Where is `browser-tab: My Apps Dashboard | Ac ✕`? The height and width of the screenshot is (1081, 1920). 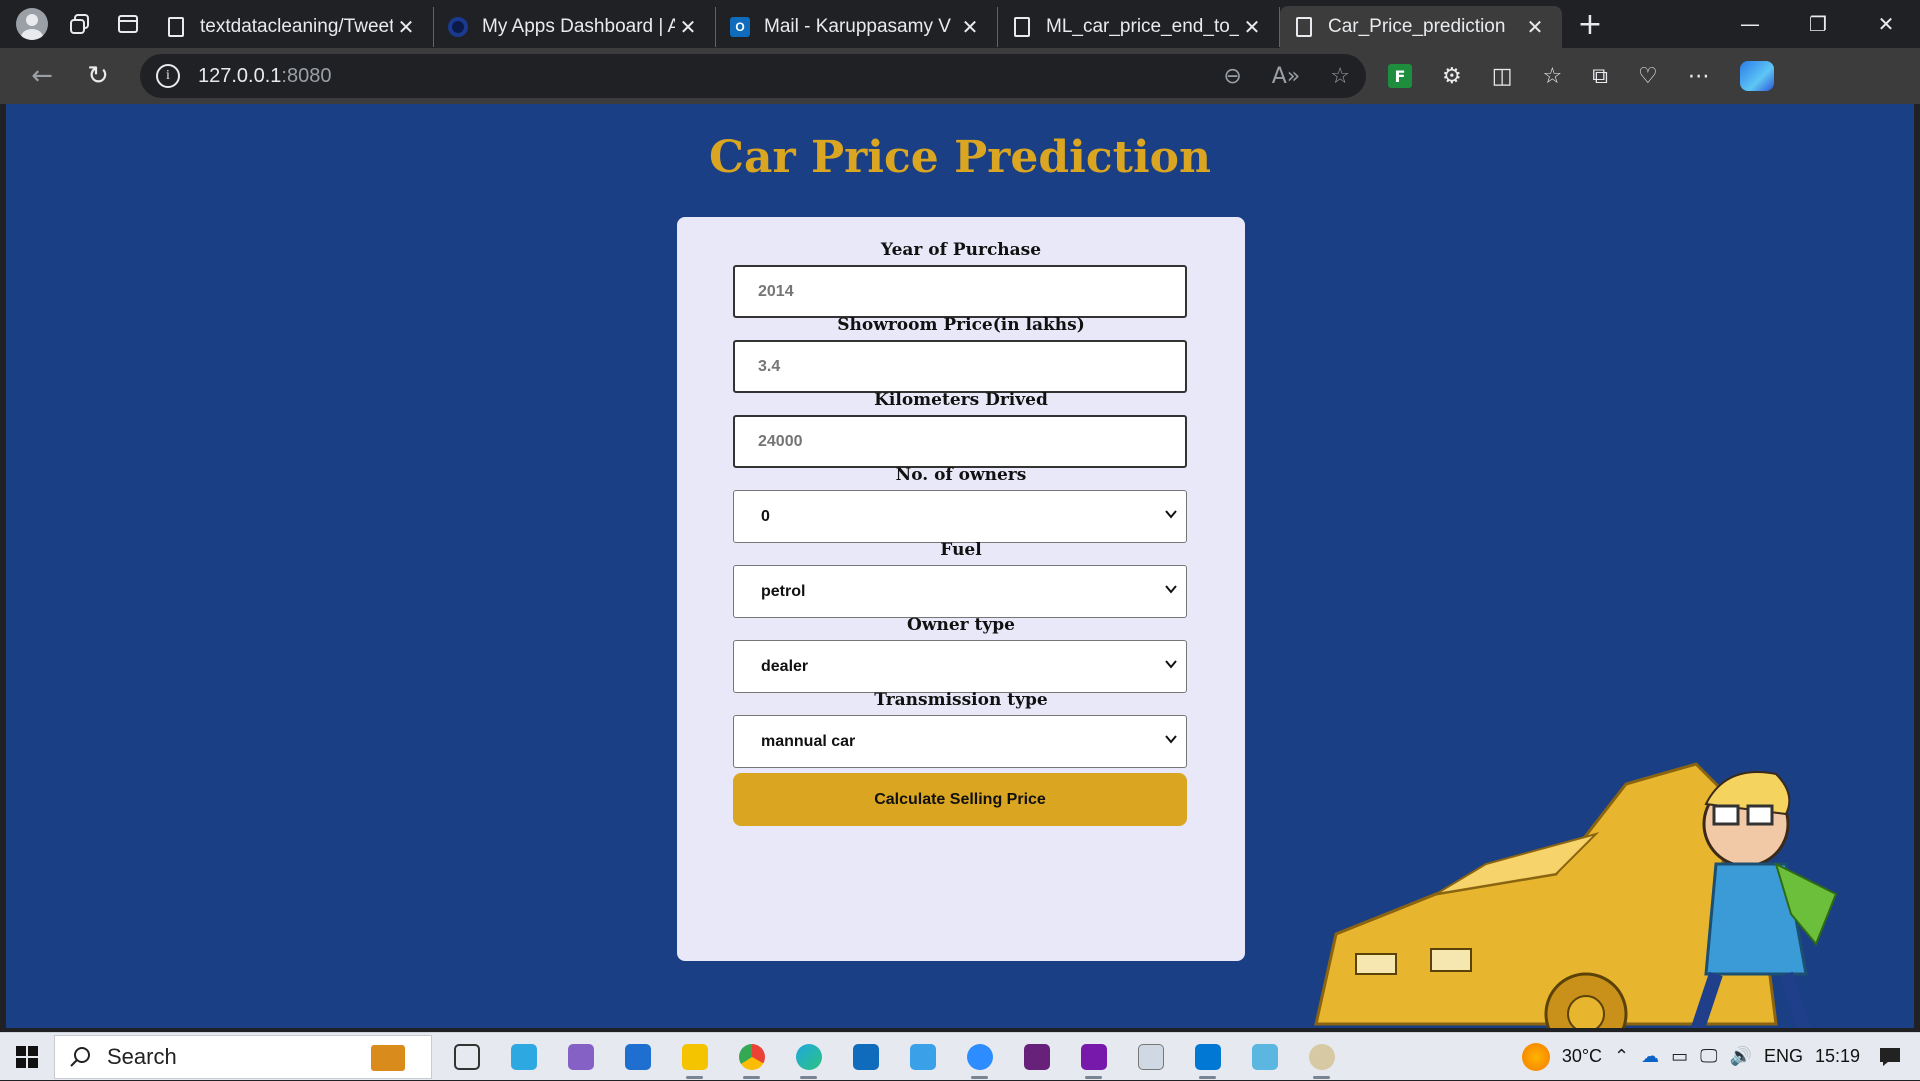 browser-tab: My Apps Dashboard | Ac ✕ is located at coordinates (575, 27).